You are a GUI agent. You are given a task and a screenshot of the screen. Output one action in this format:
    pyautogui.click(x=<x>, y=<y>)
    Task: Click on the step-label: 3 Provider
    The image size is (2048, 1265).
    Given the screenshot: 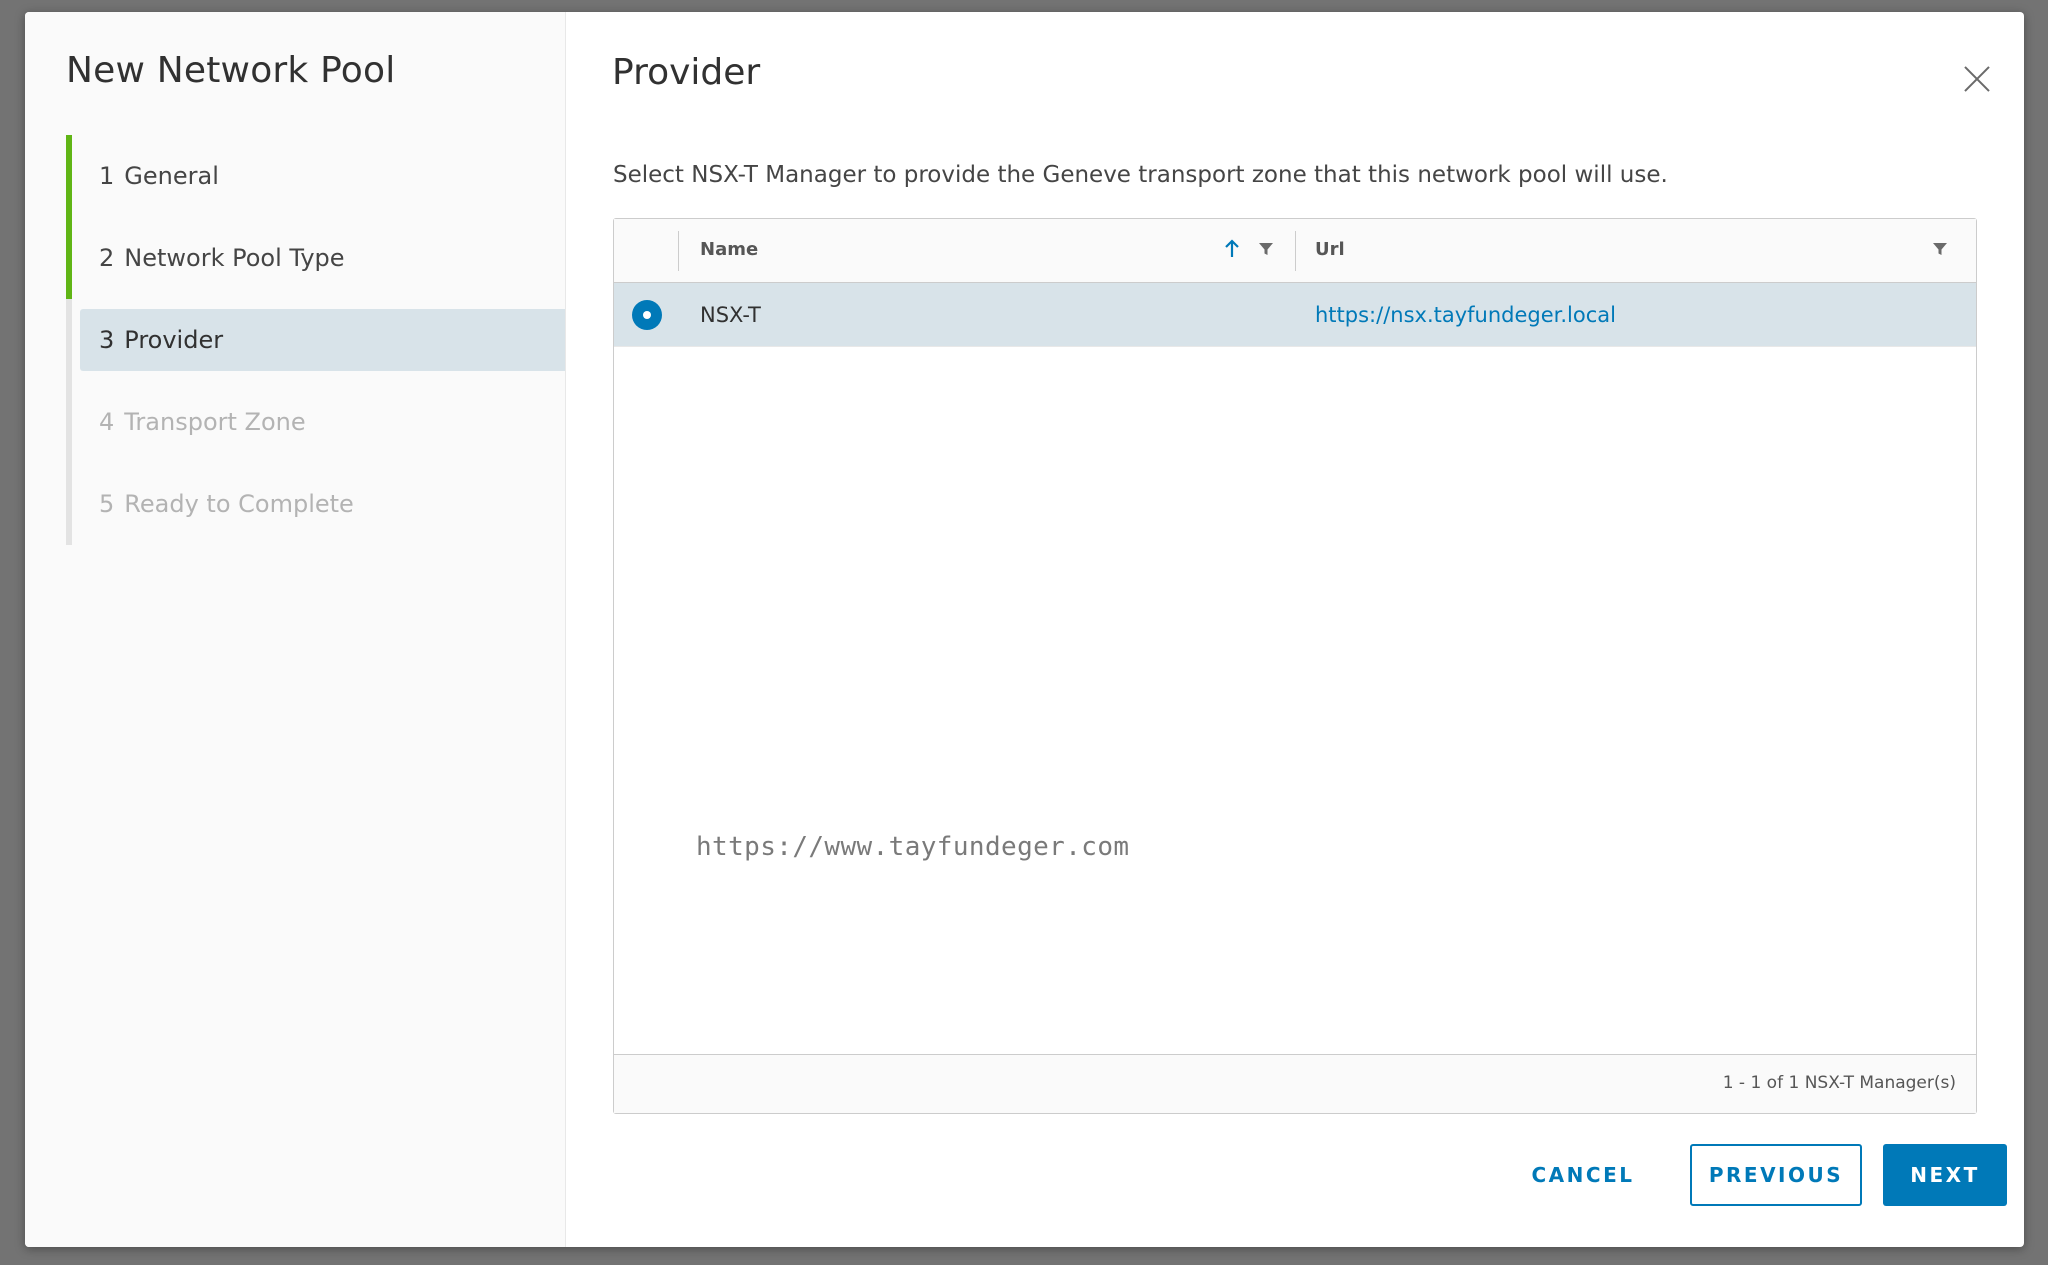 What is the action you would take?
    pyautogui.click(x=161, y=340)
    